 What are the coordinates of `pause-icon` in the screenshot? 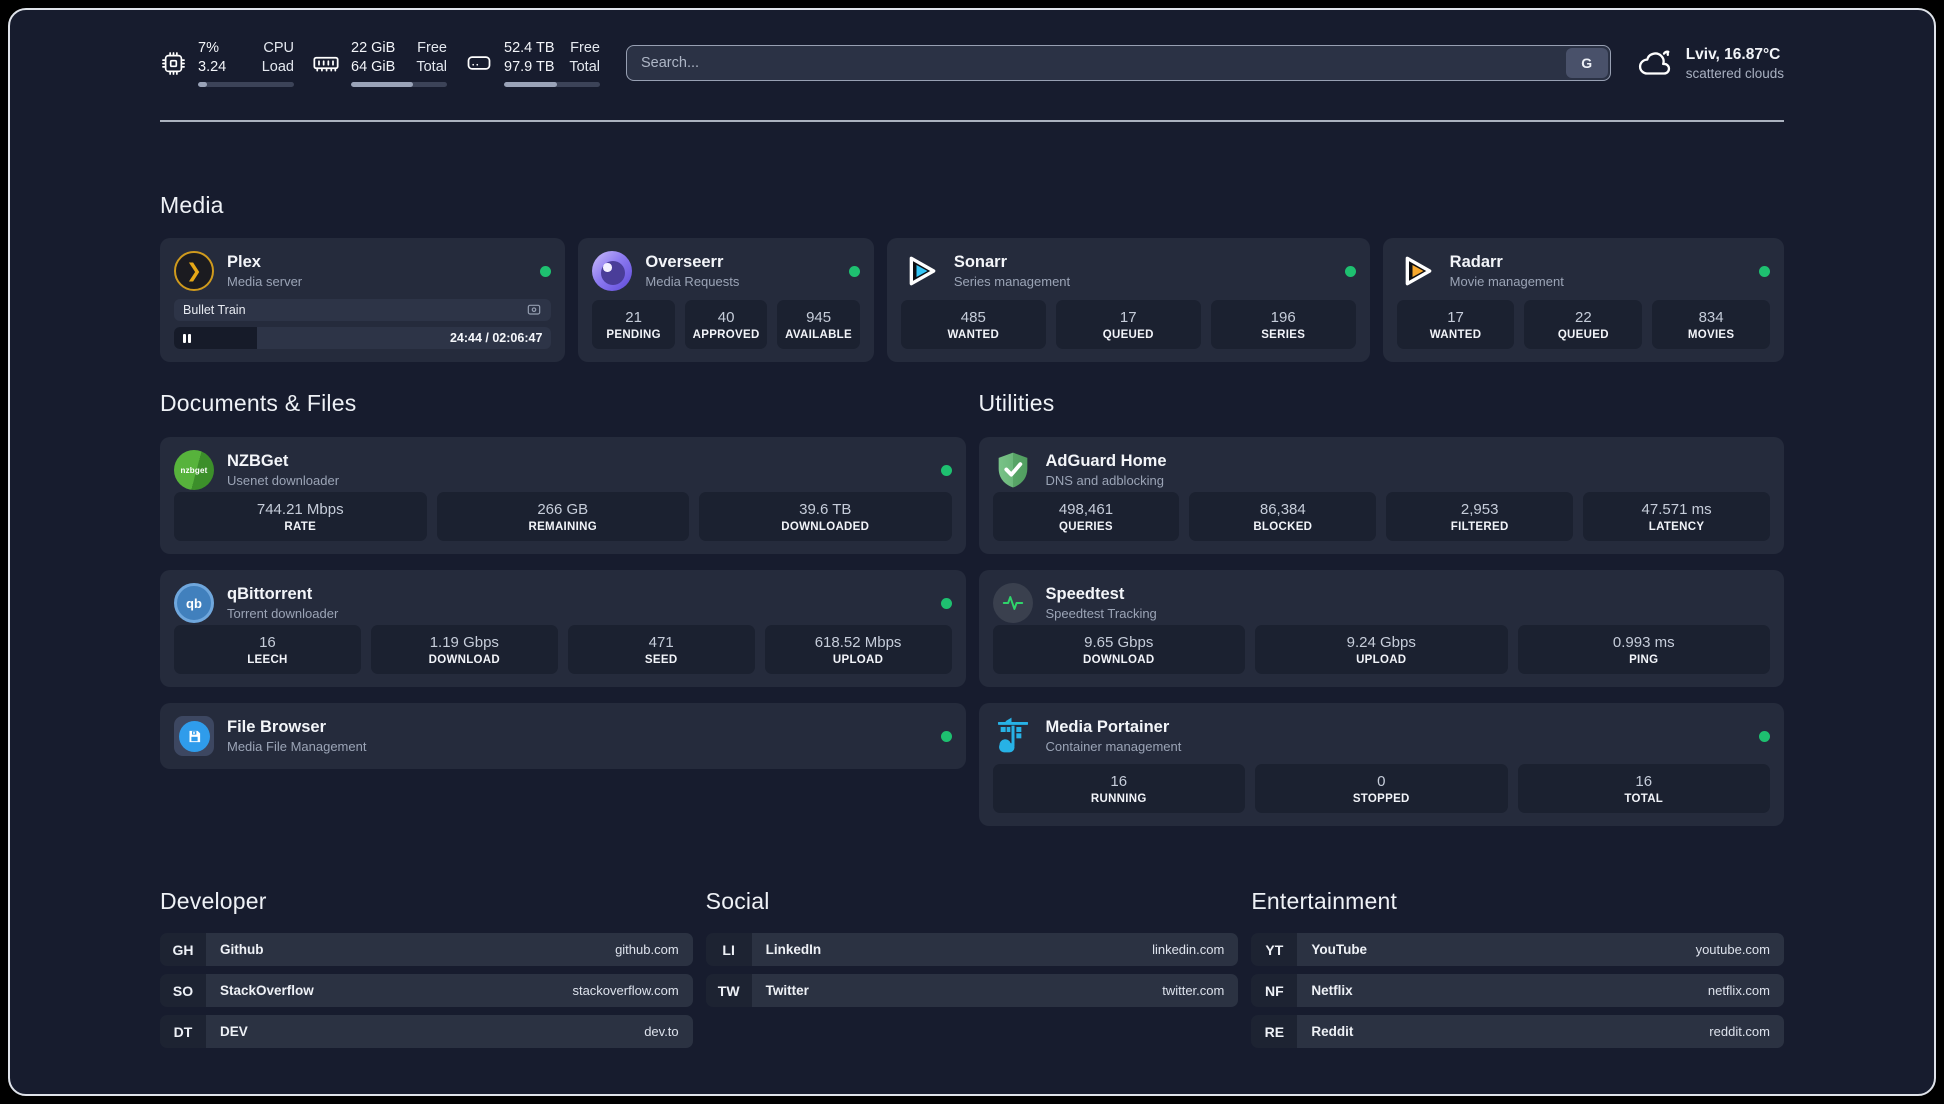 It's located at (187, 338).